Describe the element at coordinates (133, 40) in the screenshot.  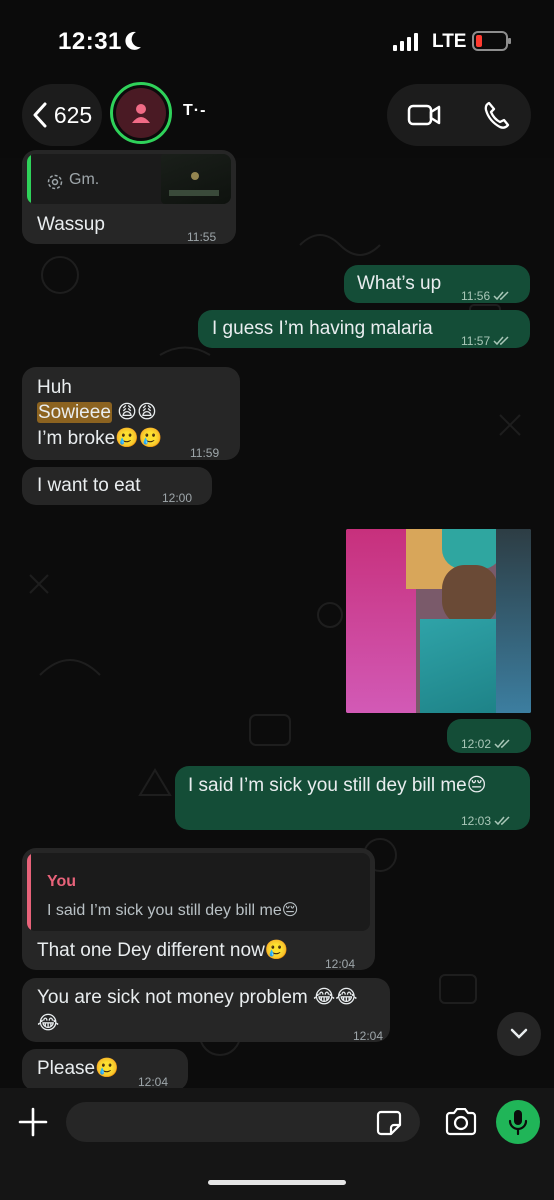
I see `moon-icon` at that location.